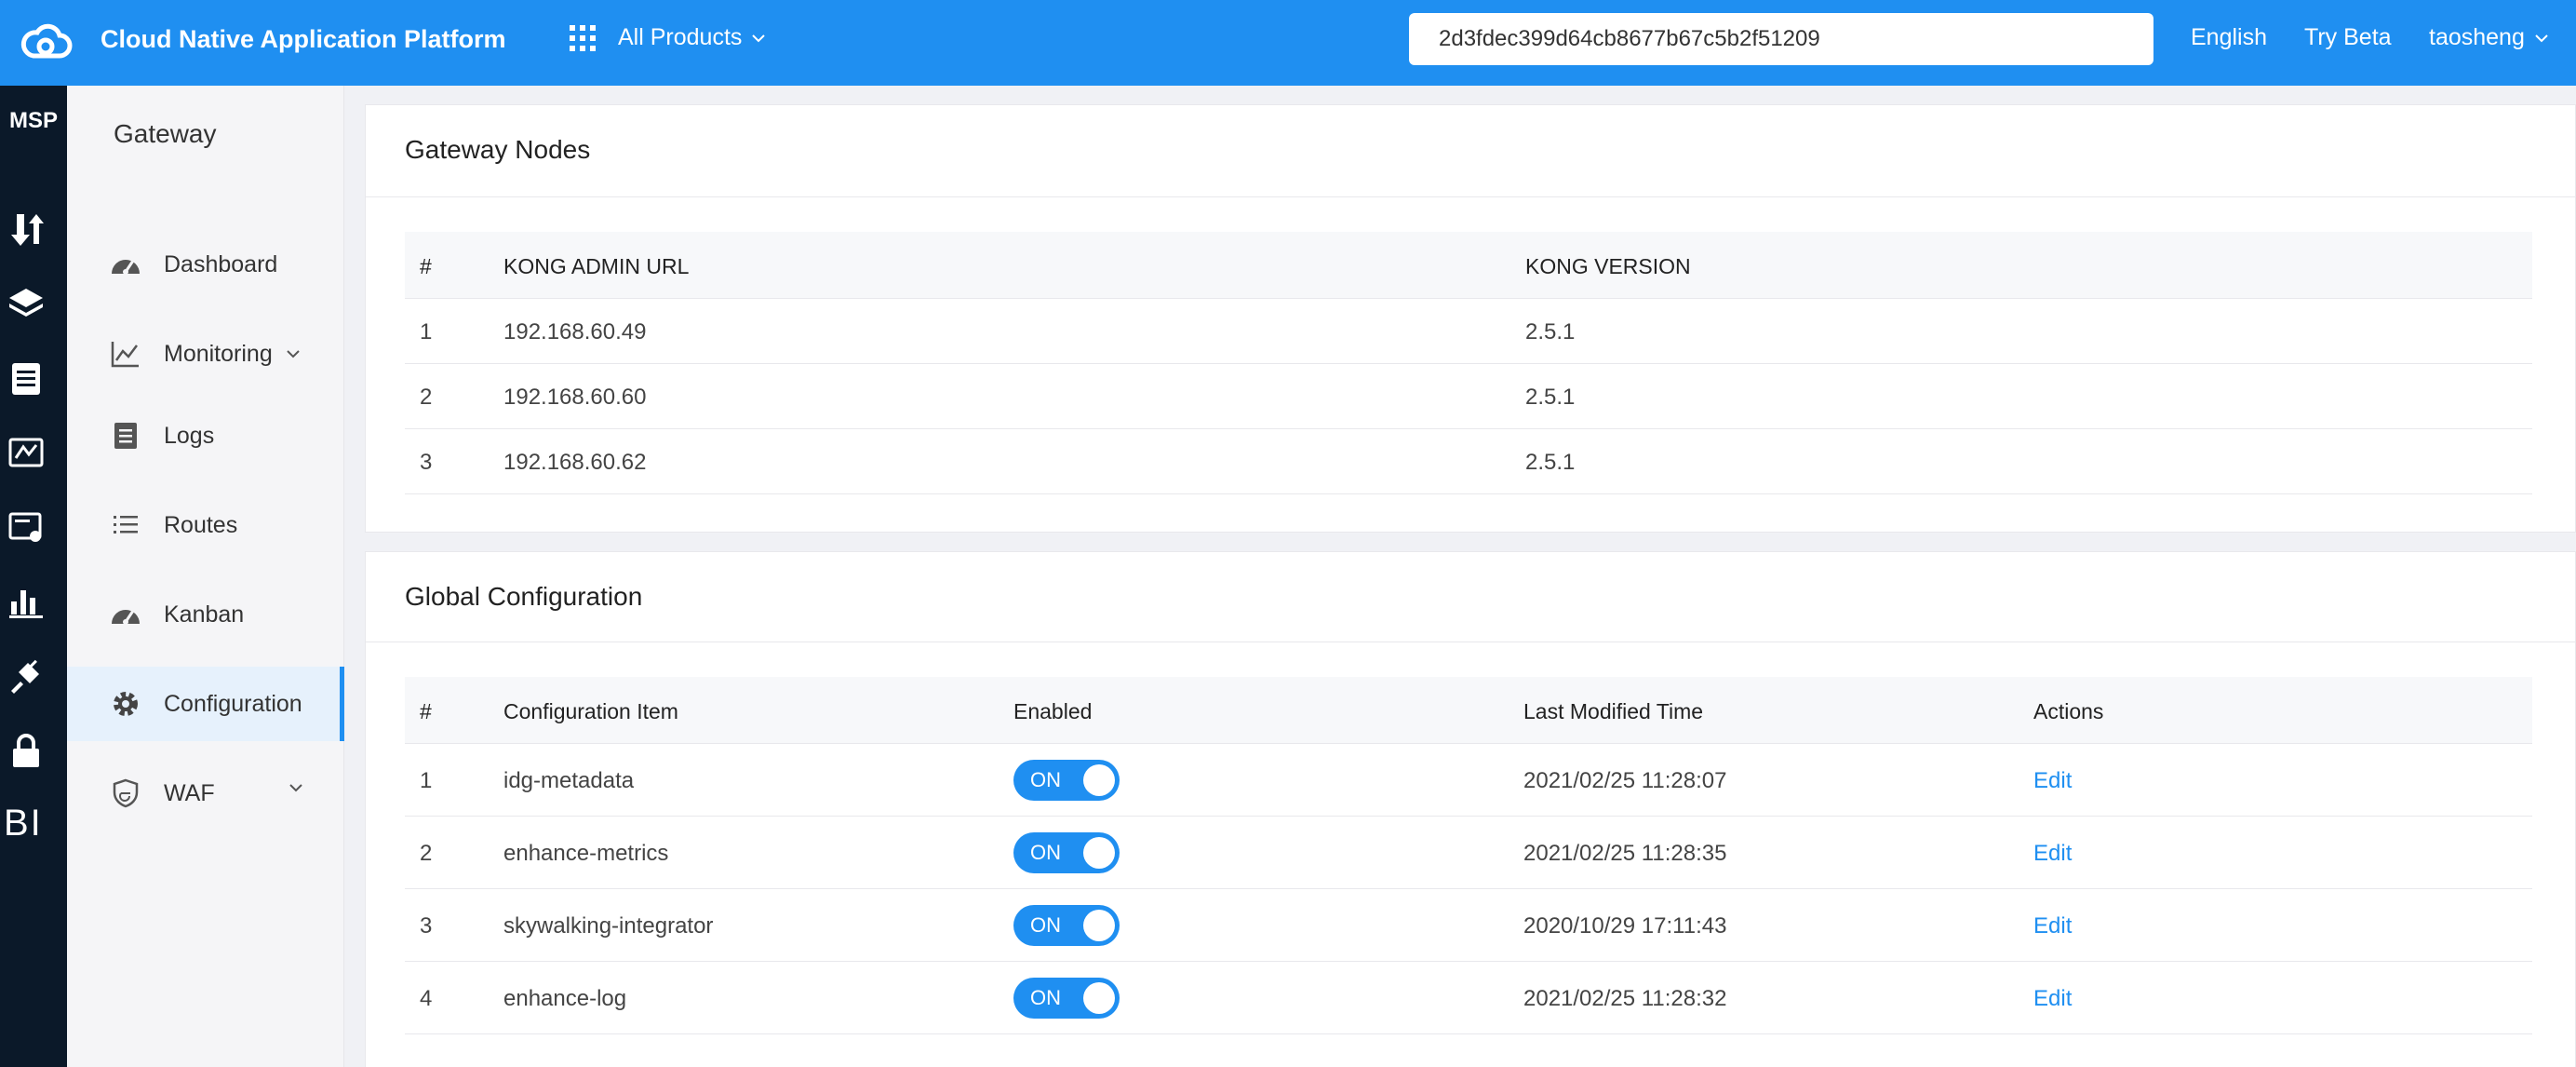 This screenshot has width=2576, height=1067. Describe the element at coordinates (23, 823) in the screenshot. I see `rail-bi-label: BI` at that location.